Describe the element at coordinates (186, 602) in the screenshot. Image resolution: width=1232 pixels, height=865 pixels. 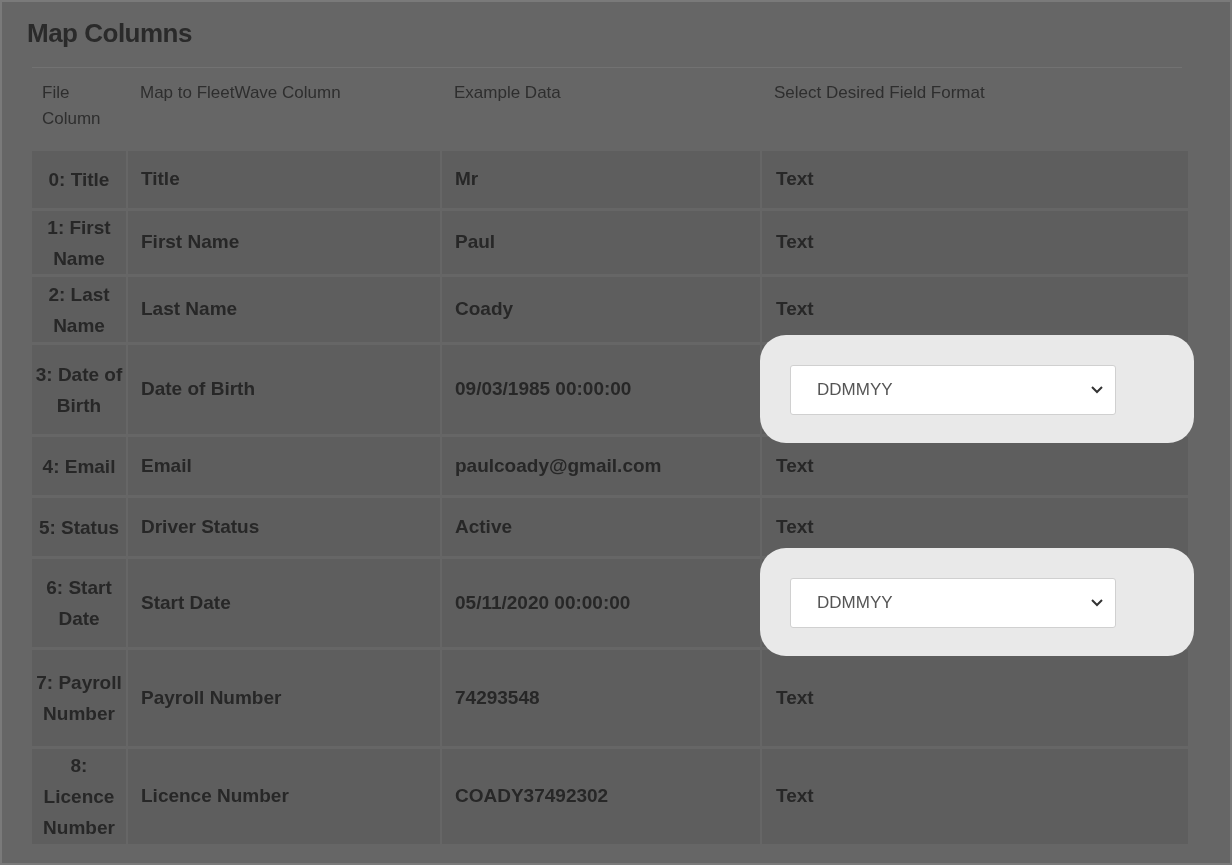
I see `cell-text: Start Date` at that location.